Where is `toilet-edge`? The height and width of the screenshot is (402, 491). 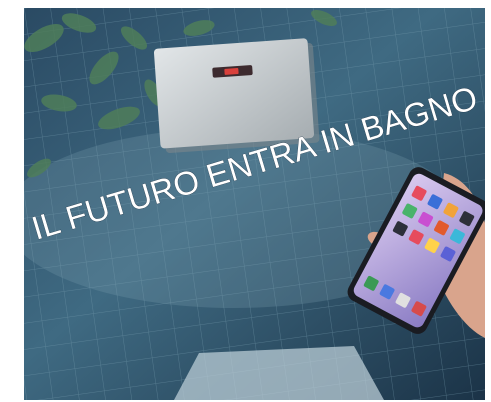
toilet-edge is located at coordinates (279, 373).